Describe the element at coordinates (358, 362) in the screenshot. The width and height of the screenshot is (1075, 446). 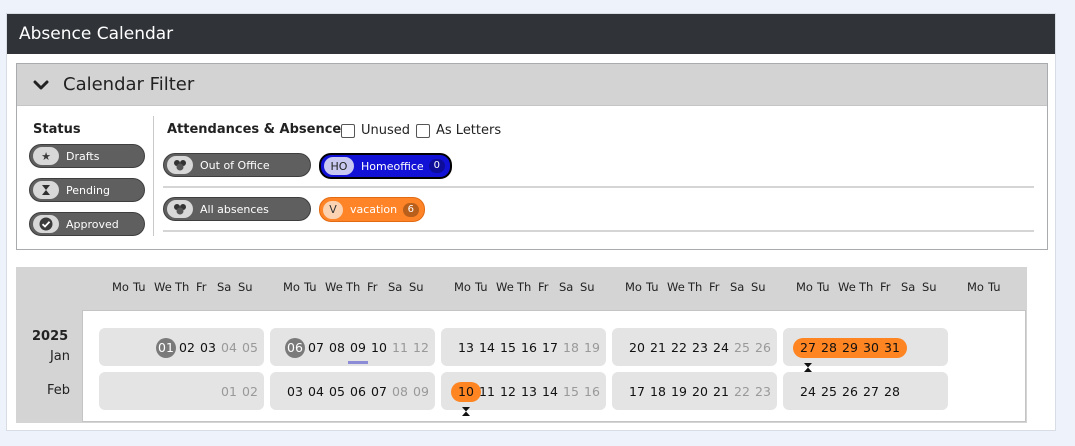
I see `selected-day-indicator` at that location.